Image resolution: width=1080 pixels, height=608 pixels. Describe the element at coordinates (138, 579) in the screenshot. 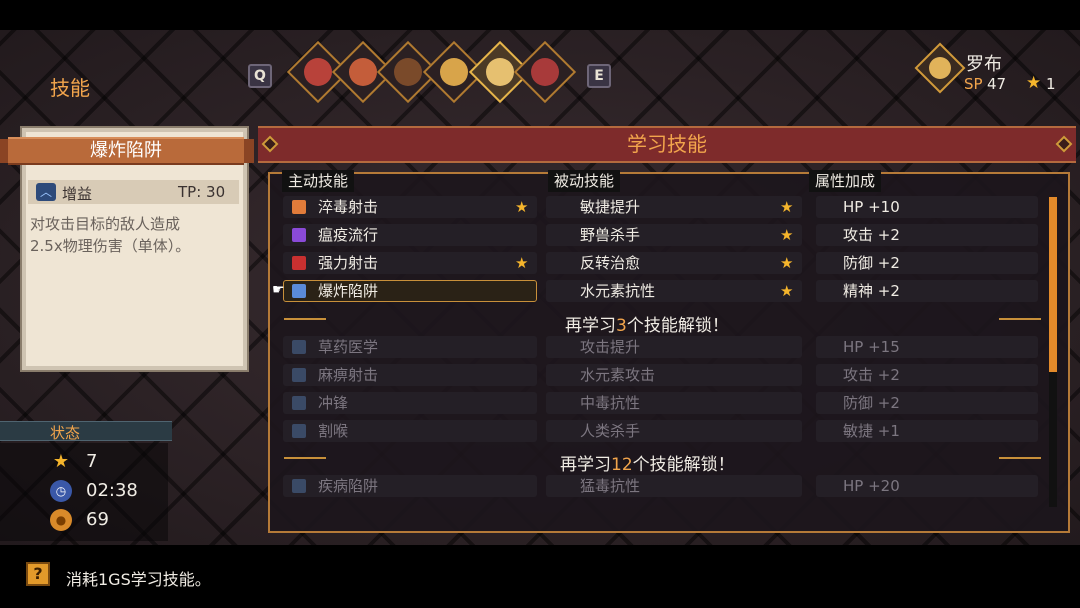

I see `hint-text: 消耗1GS学习技能。` at that location.